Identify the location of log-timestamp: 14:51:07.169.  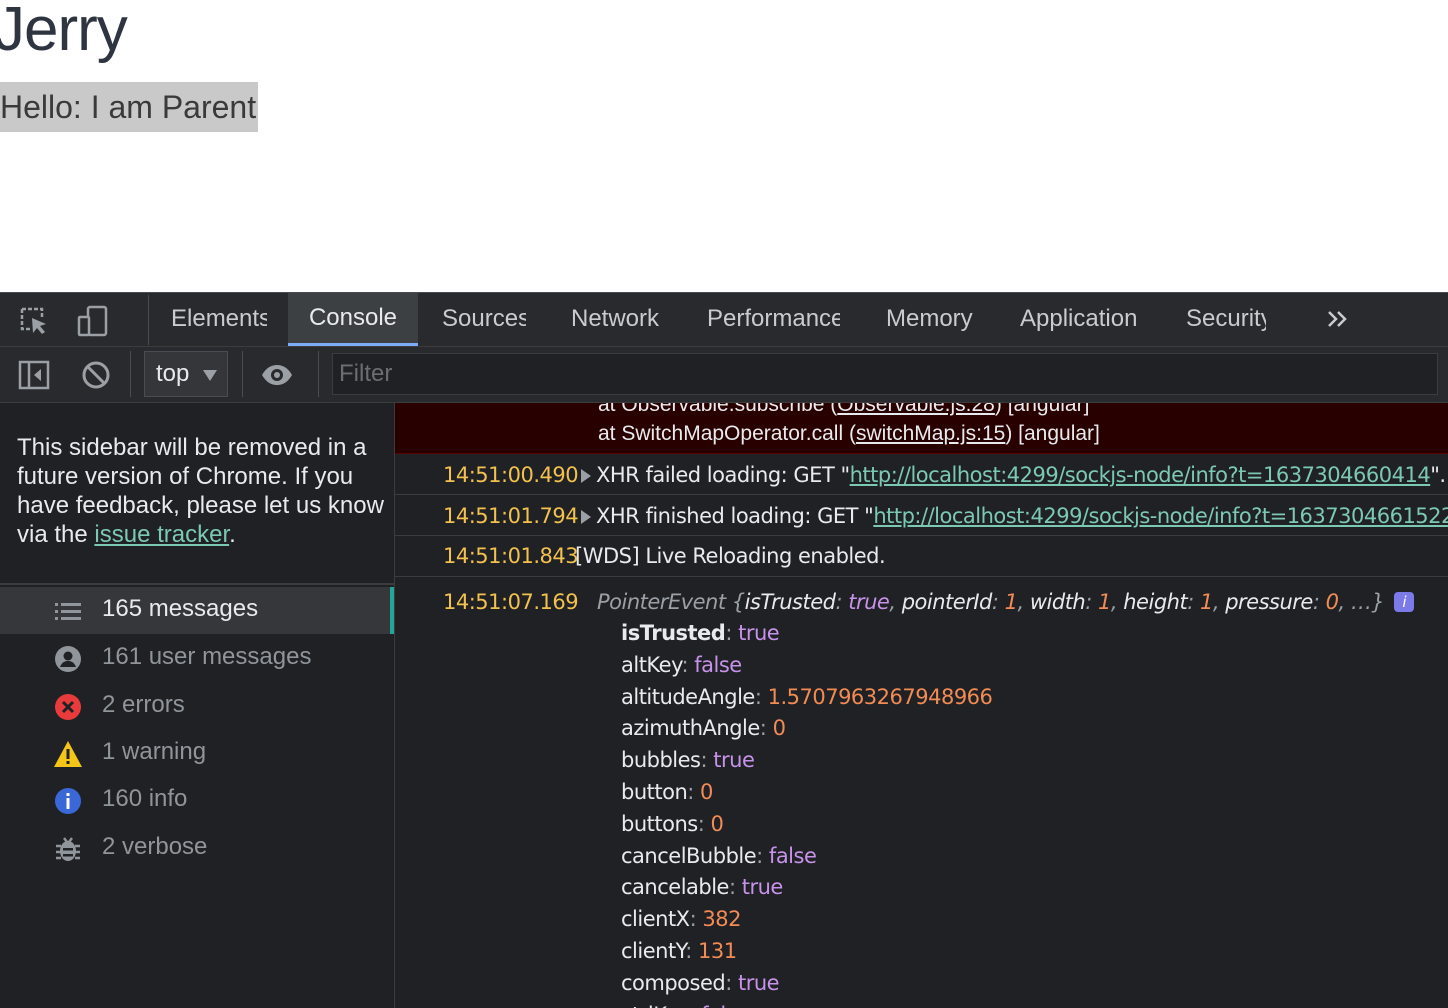
(511, 602).